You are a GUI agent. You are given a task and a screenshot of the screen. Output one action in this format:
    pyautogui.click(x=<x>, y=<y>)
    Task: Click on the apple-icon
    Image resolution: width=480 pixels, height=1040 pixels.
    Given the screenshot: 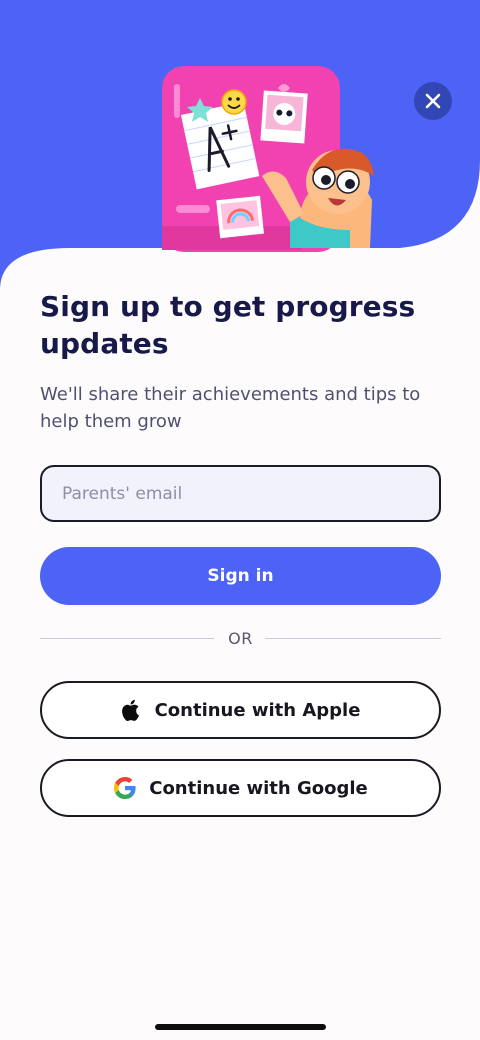 What is the action you would take?
    pyautogui.click(x=130, y=710)
    